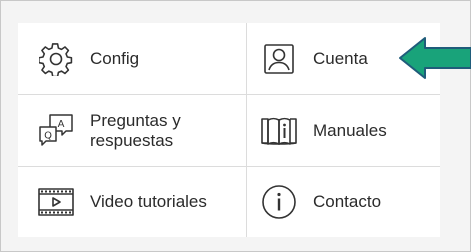  I want to click on menu-item-preguntas: A Q Preguntas y respuestas, so click(132, 131).